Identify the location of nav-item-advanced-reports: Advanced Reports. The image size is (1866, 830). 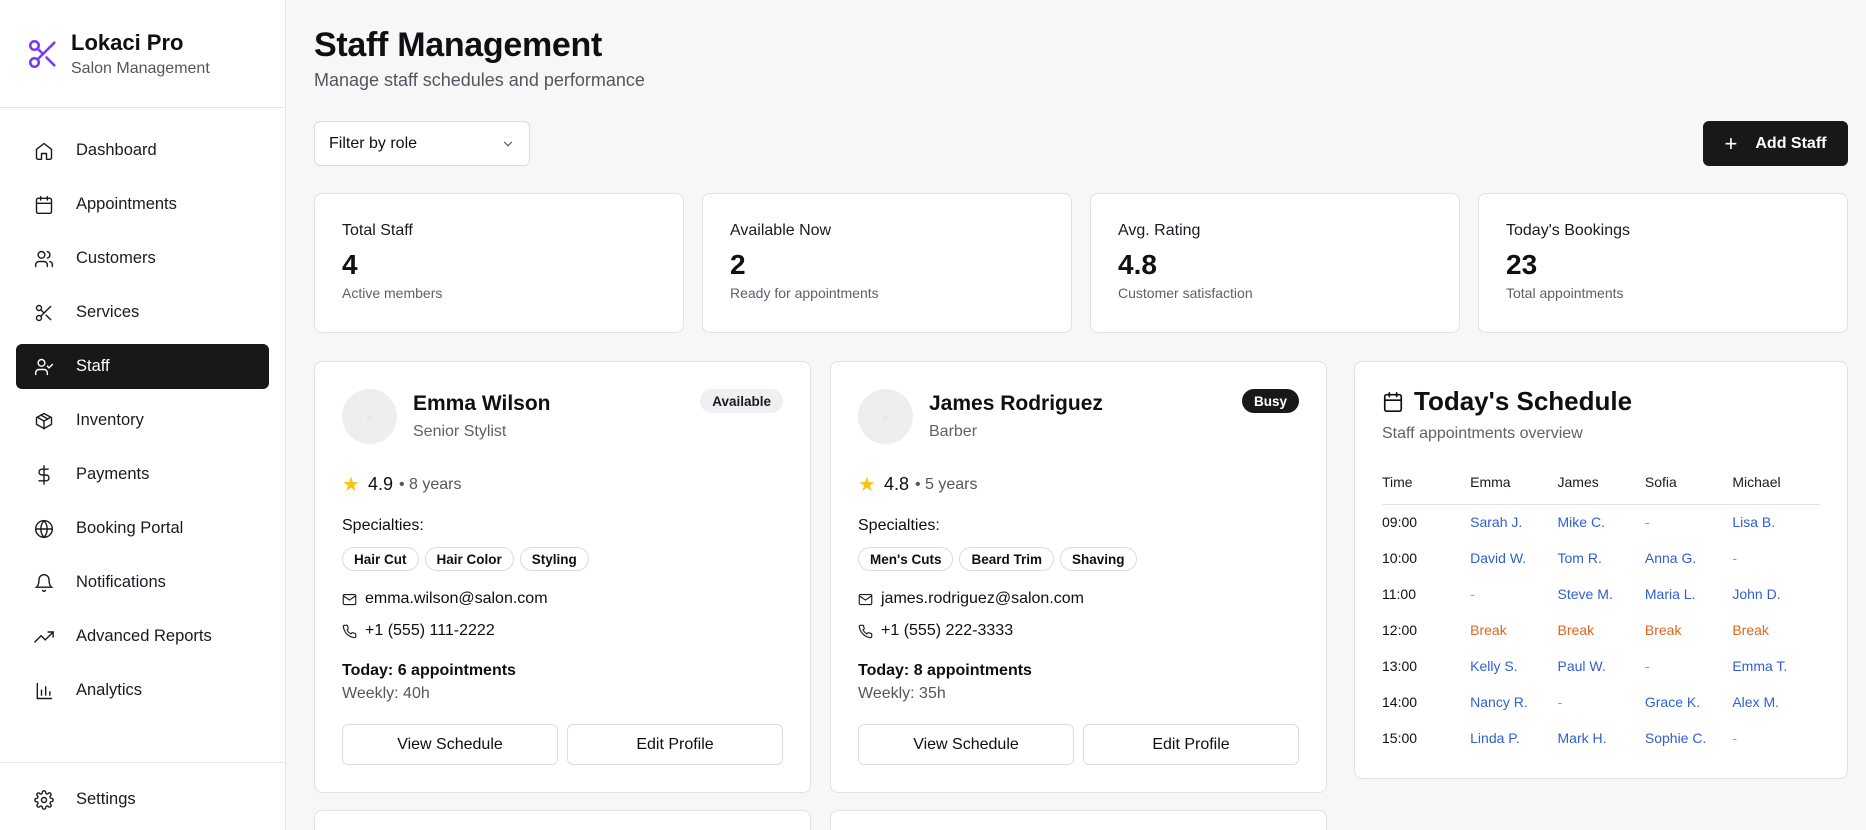
(142, 636).